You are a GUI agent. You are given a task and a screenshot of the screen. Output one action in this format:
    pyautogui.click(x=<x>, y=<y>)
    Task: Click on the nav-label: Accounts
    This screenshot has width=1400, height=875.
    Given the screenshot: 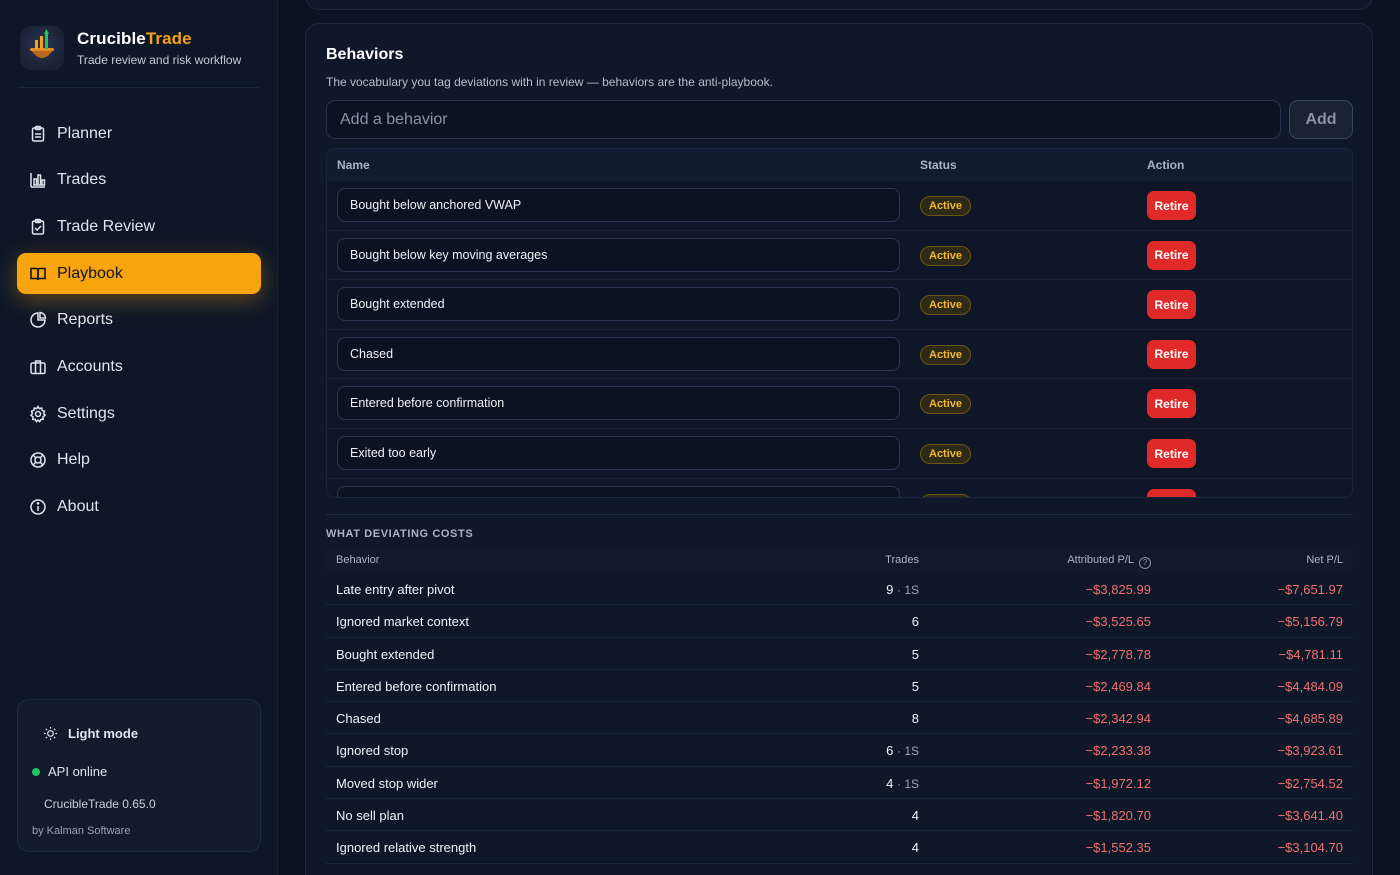 What is the action you would take?
    pyautogui.click(x=90, y=366)
    